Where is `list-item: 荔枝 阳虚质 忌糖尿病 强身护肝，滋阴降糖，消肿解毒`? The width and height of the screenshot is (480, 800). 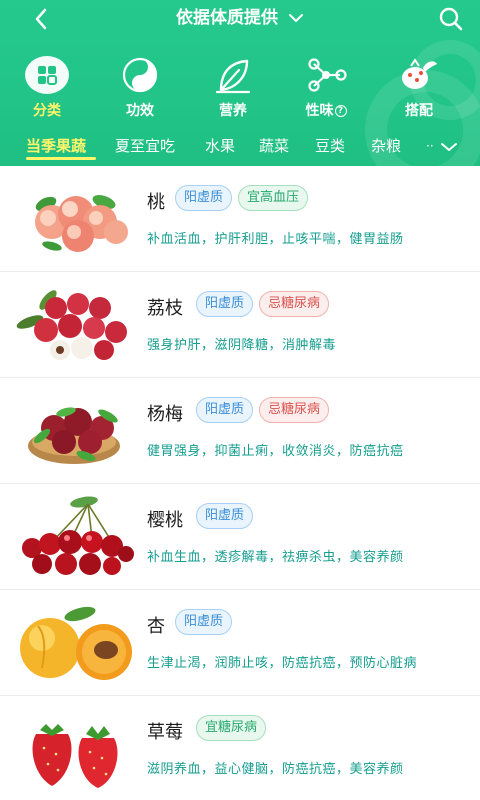 list-item: 荔枝 阳虚质 忌糖尿病 强身护肝，滋阴降糖，消肿解毒 is located at coordinates (240, 325).